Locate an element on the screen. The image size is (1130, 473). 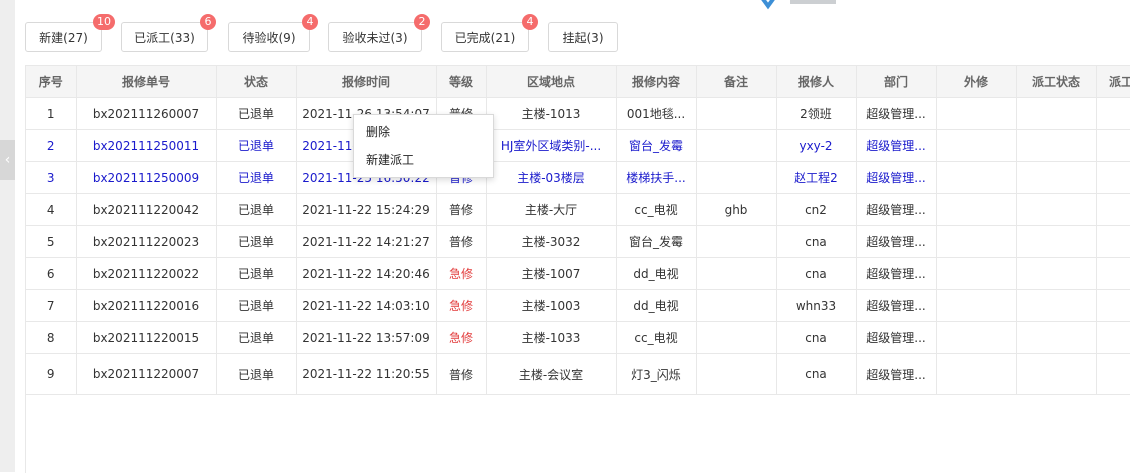
tab-dispatched: 已派工(33) is located at coordinates (164, 37).